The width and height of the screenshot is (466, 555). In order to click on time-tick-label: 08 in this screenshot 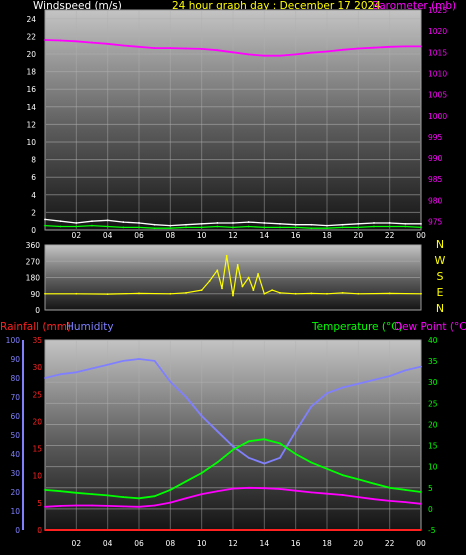, I will do `click(171, 543)`.